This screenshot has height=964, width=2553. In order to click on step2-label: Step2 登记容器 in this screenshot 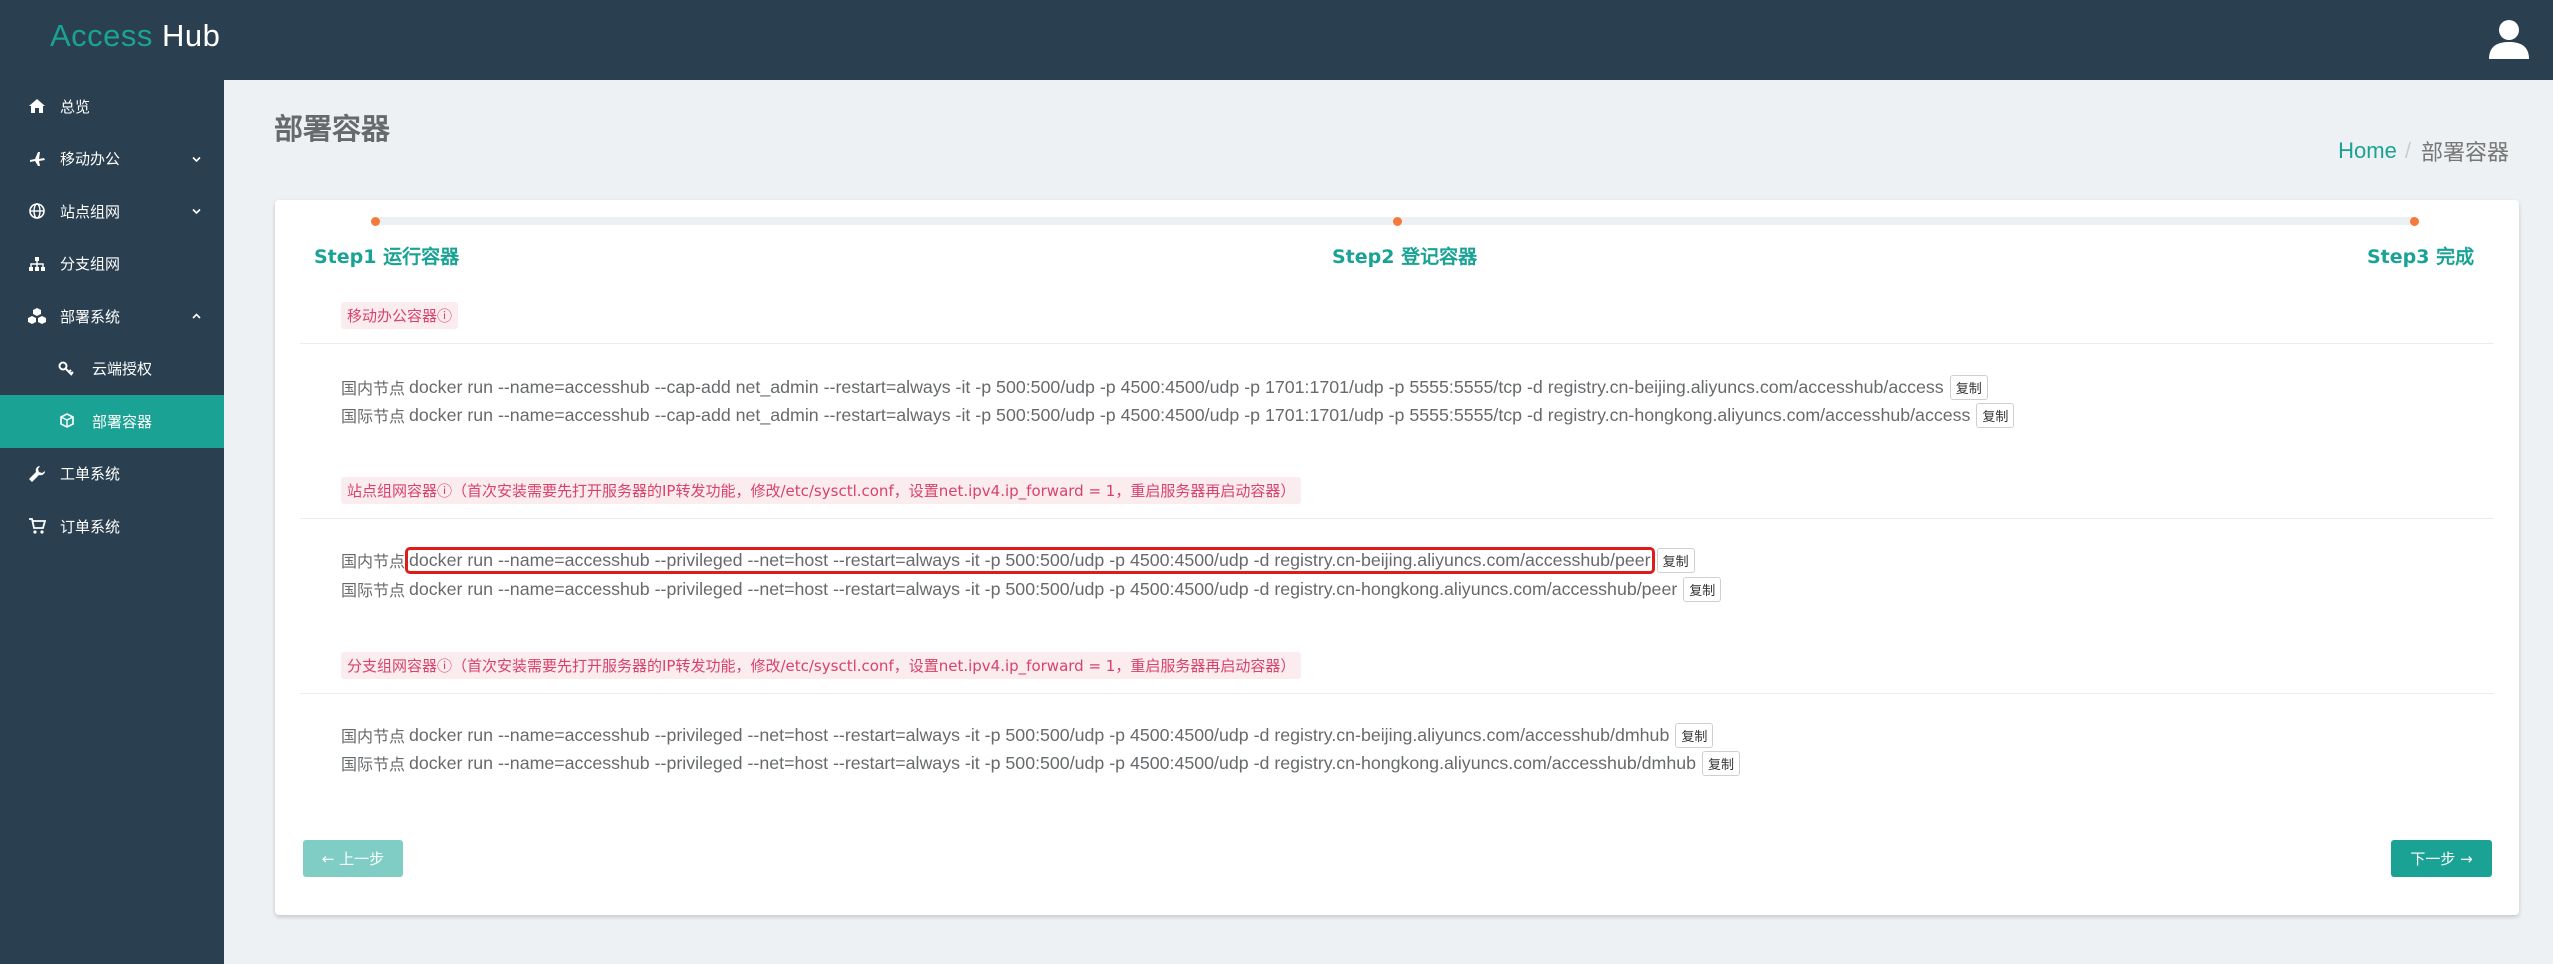, I will do `click(1405, 257)`.